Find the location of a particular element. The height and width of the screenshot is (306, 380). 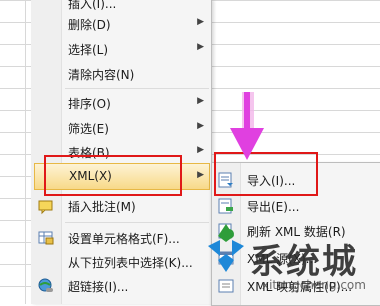

export-icon is located at coordinates (226, 206).